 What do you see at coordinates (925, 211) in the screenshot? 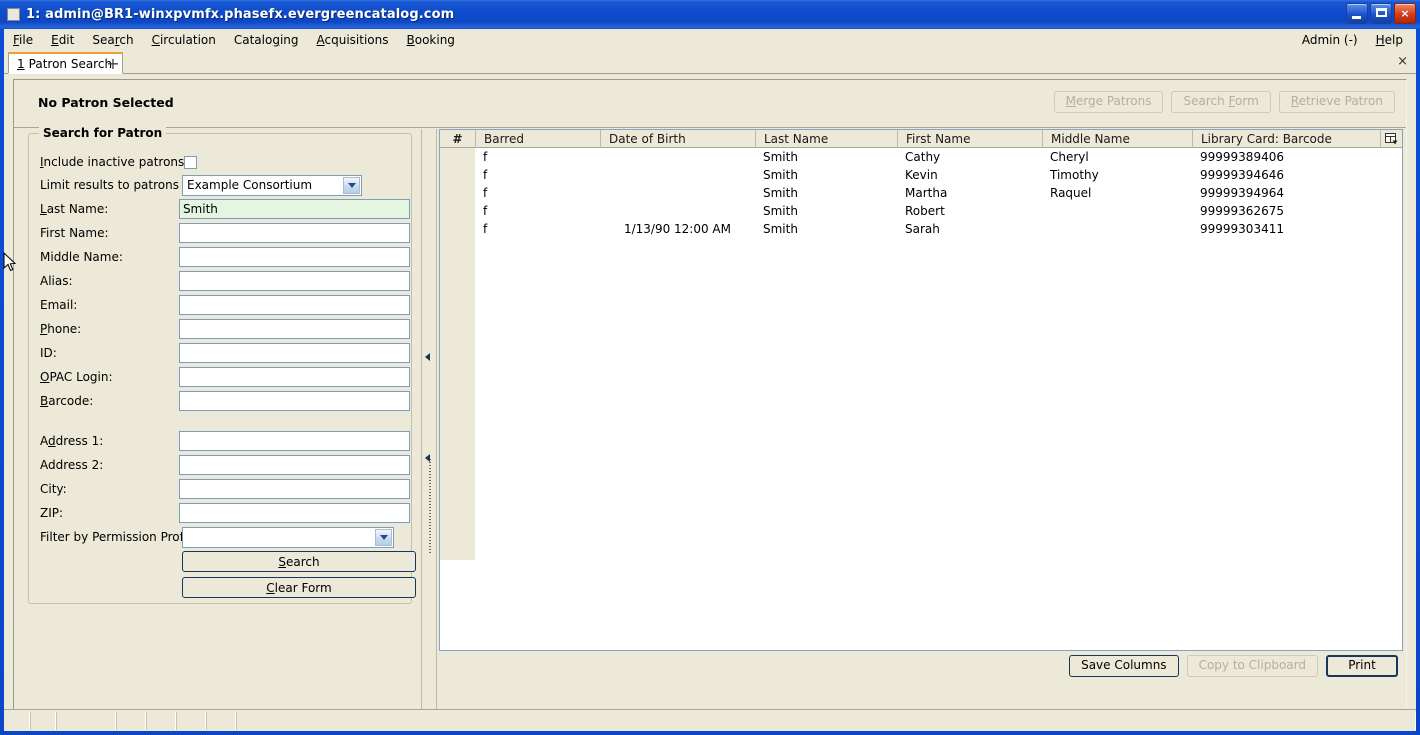
I see `cell-first: Robert` at bounding box center [925, 211].